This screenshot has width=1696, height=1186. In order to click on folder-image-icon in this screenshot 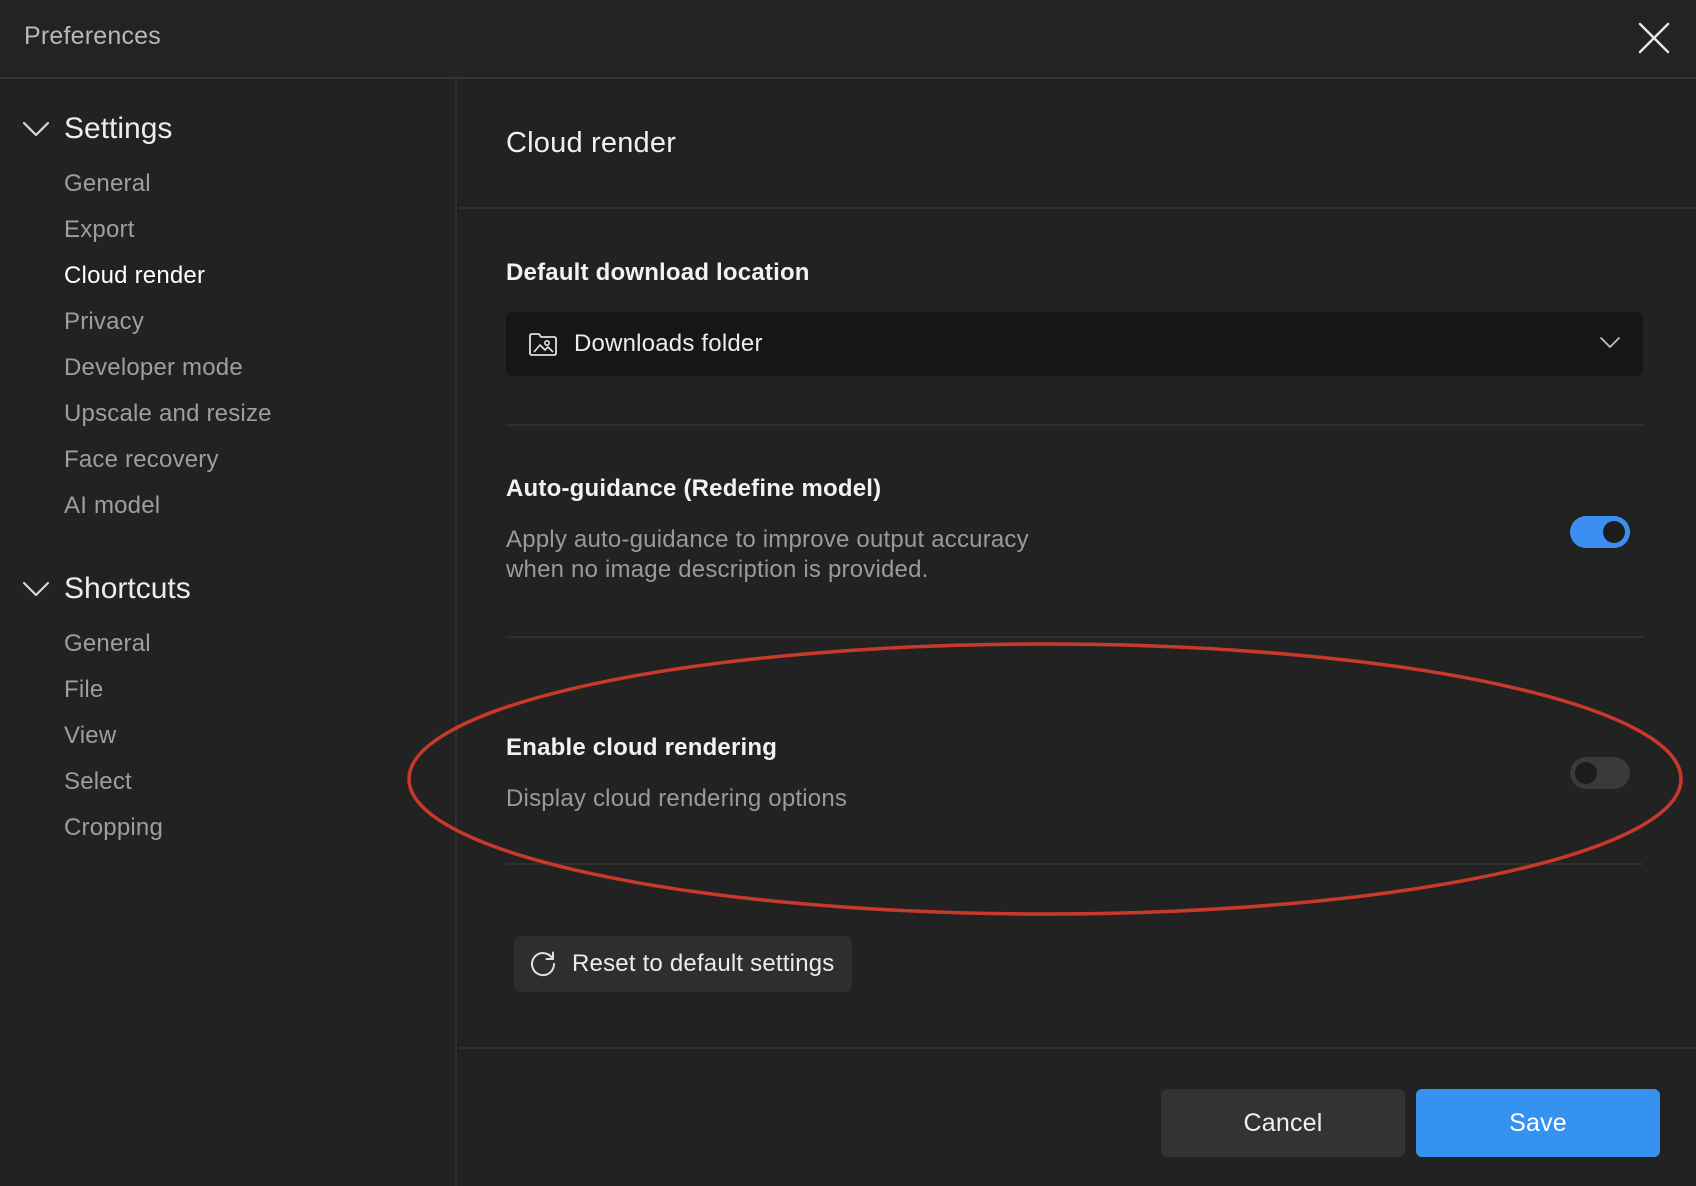, I will do `click(543, 344)`.